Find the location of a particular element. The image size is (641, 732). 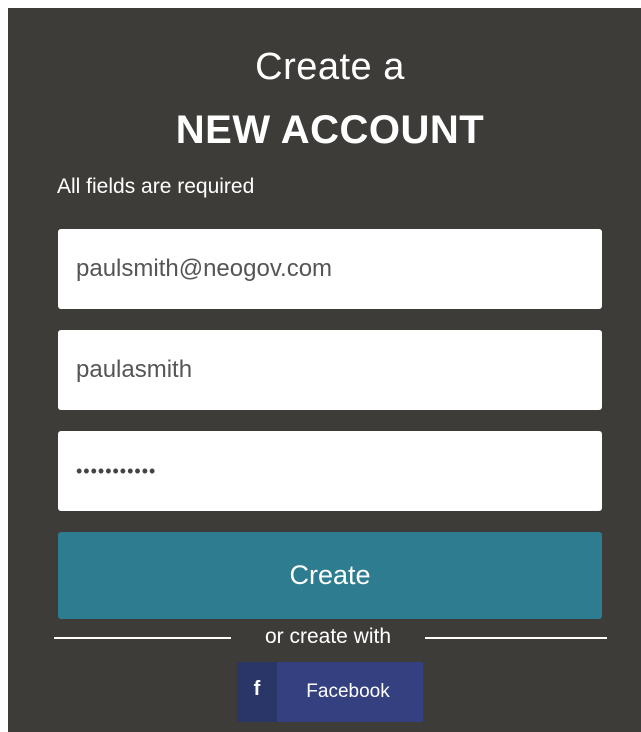

facebook-label: Facebook is located at coordinates (348, 691).